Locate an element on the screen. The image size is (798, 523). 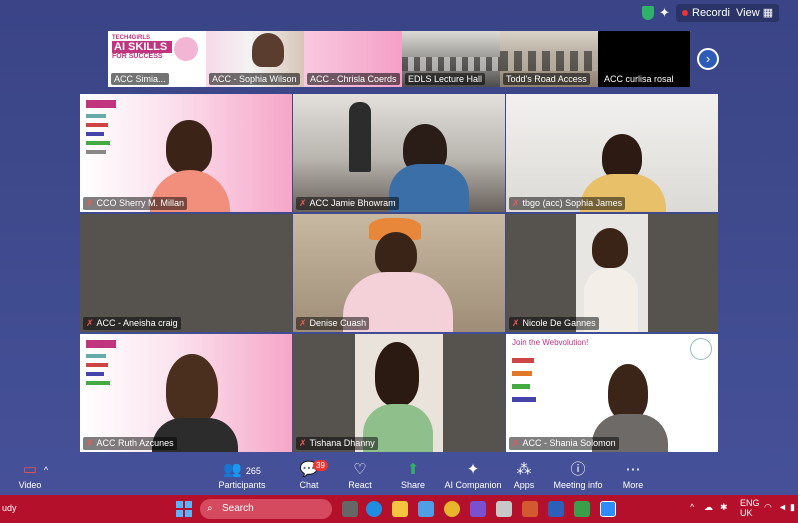
thumbnail-label: ACC curlisa rosal is located at coordinates (639, 79).